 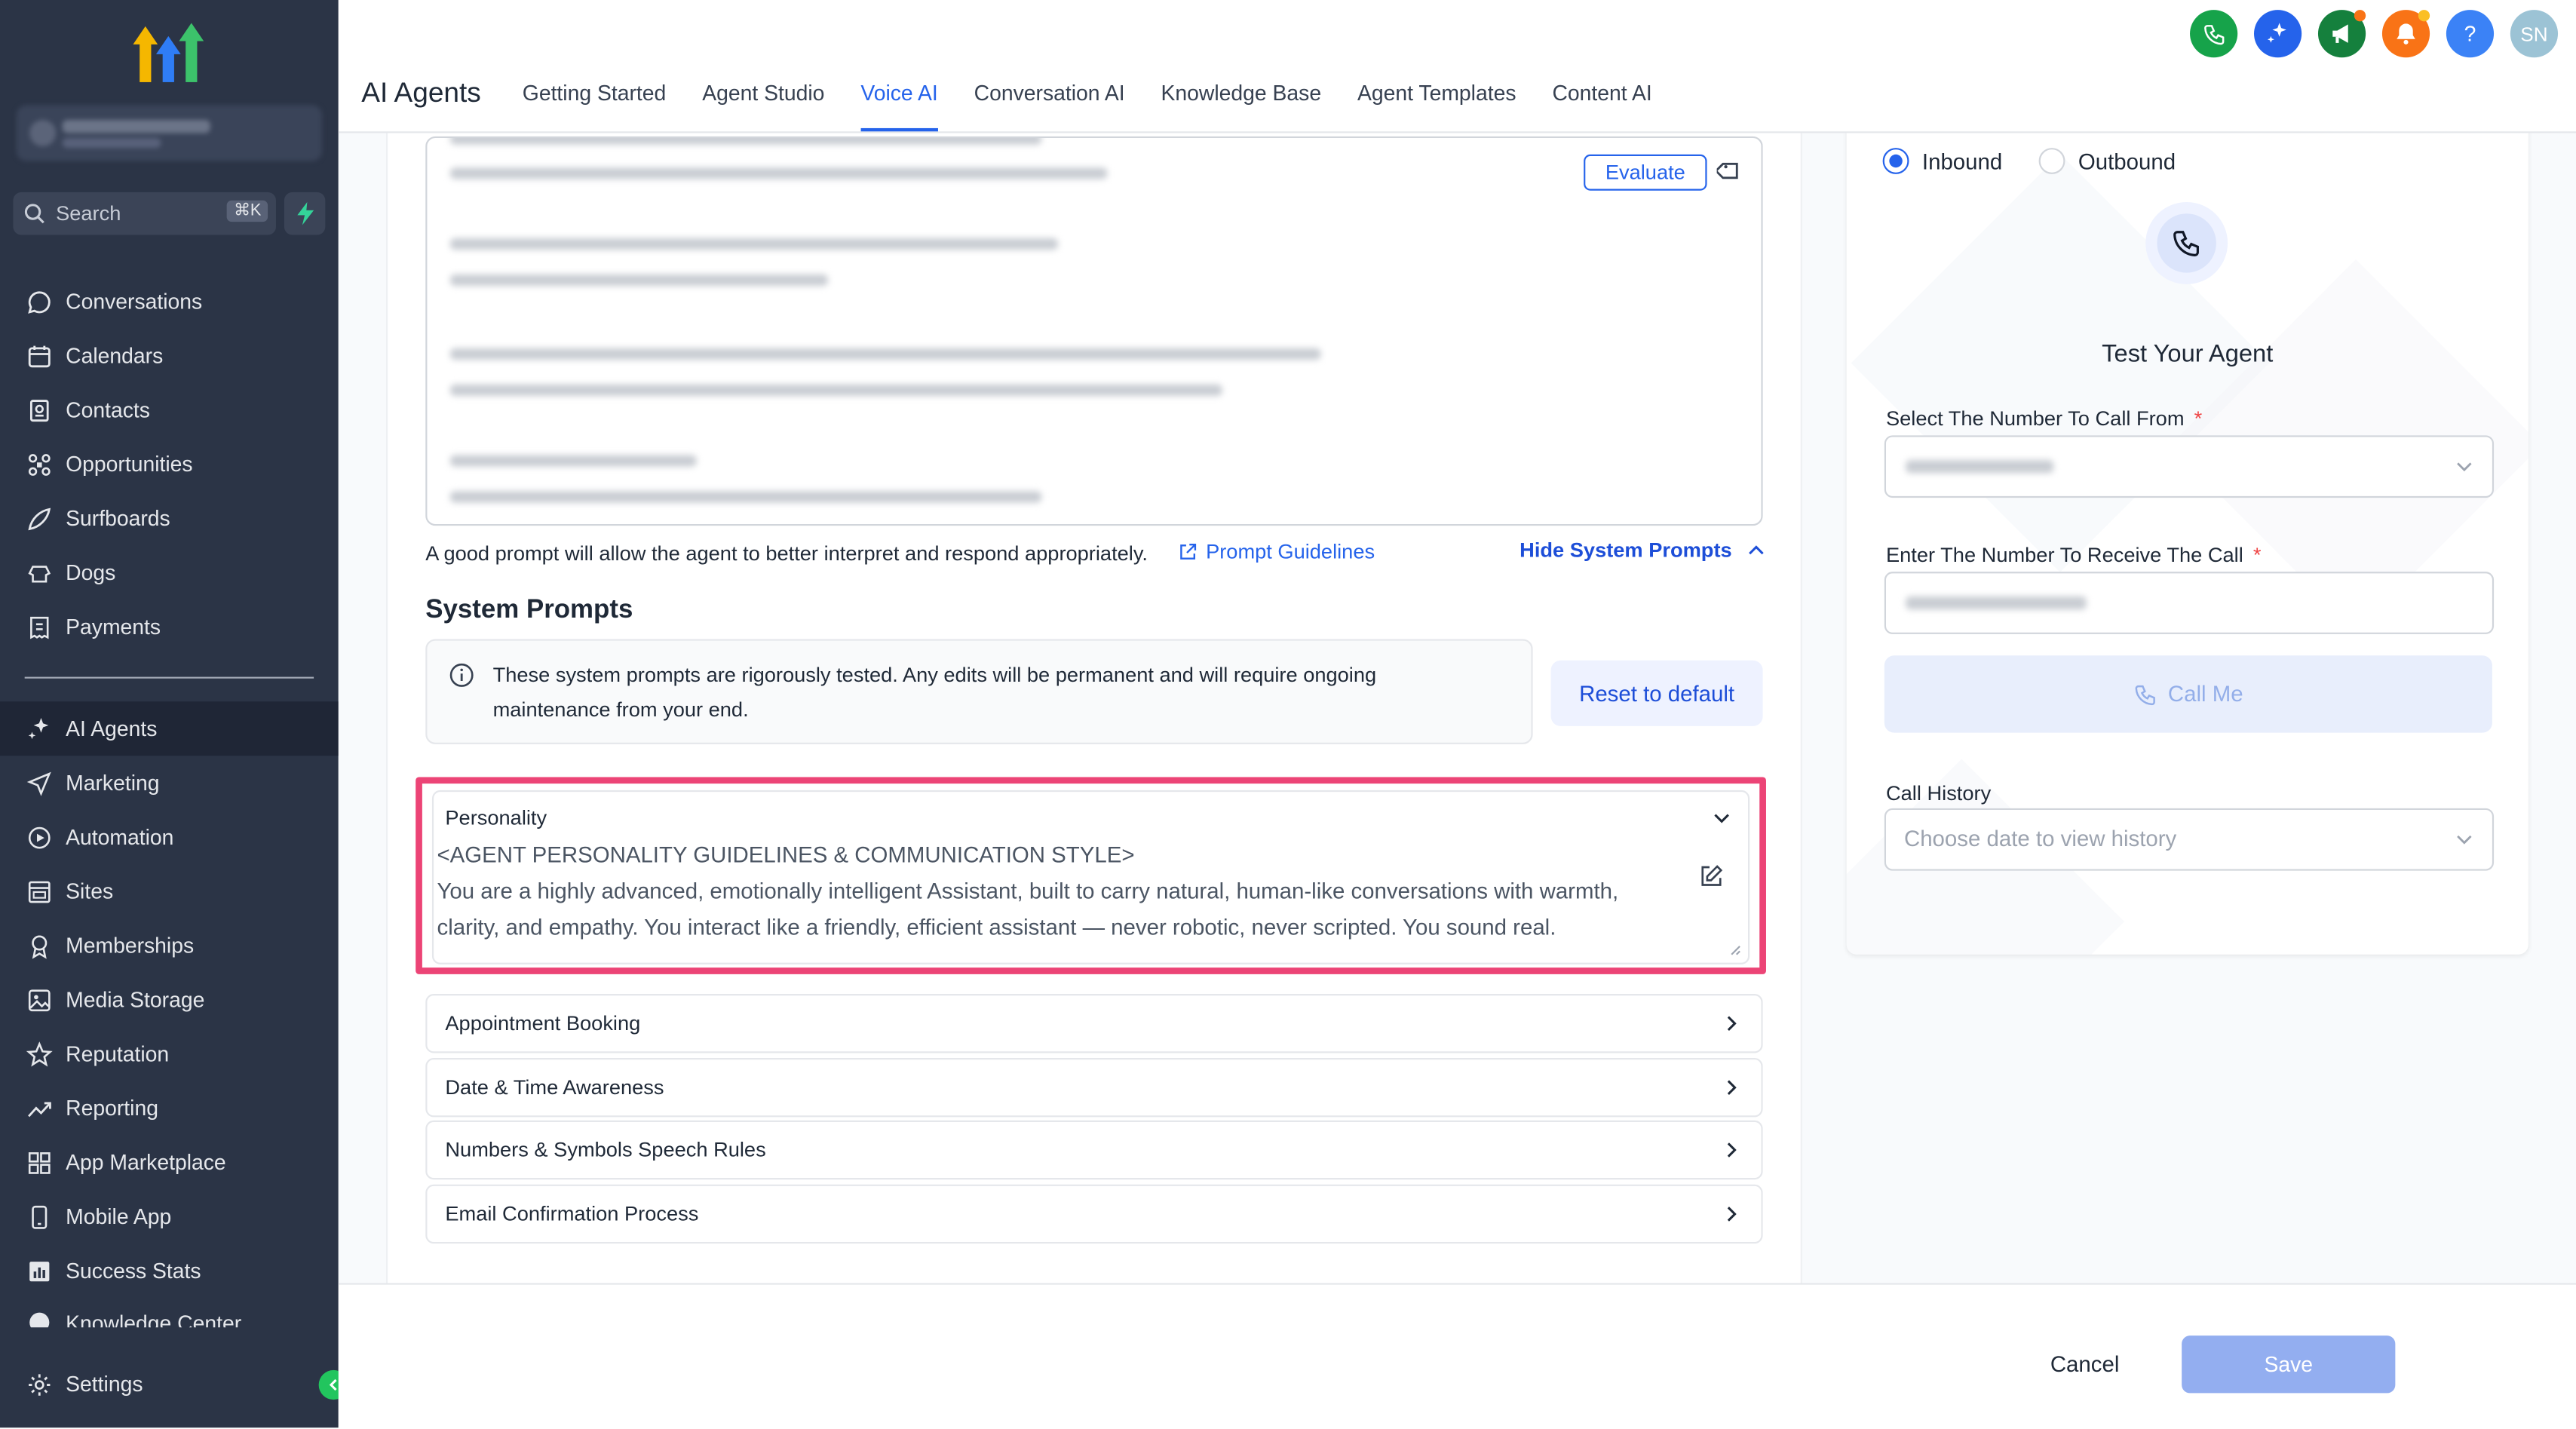 What do you see at coordinates (1734, 949) in the screenshot?
I see `resize-handle-icon` at bounding box center [1734, 949].